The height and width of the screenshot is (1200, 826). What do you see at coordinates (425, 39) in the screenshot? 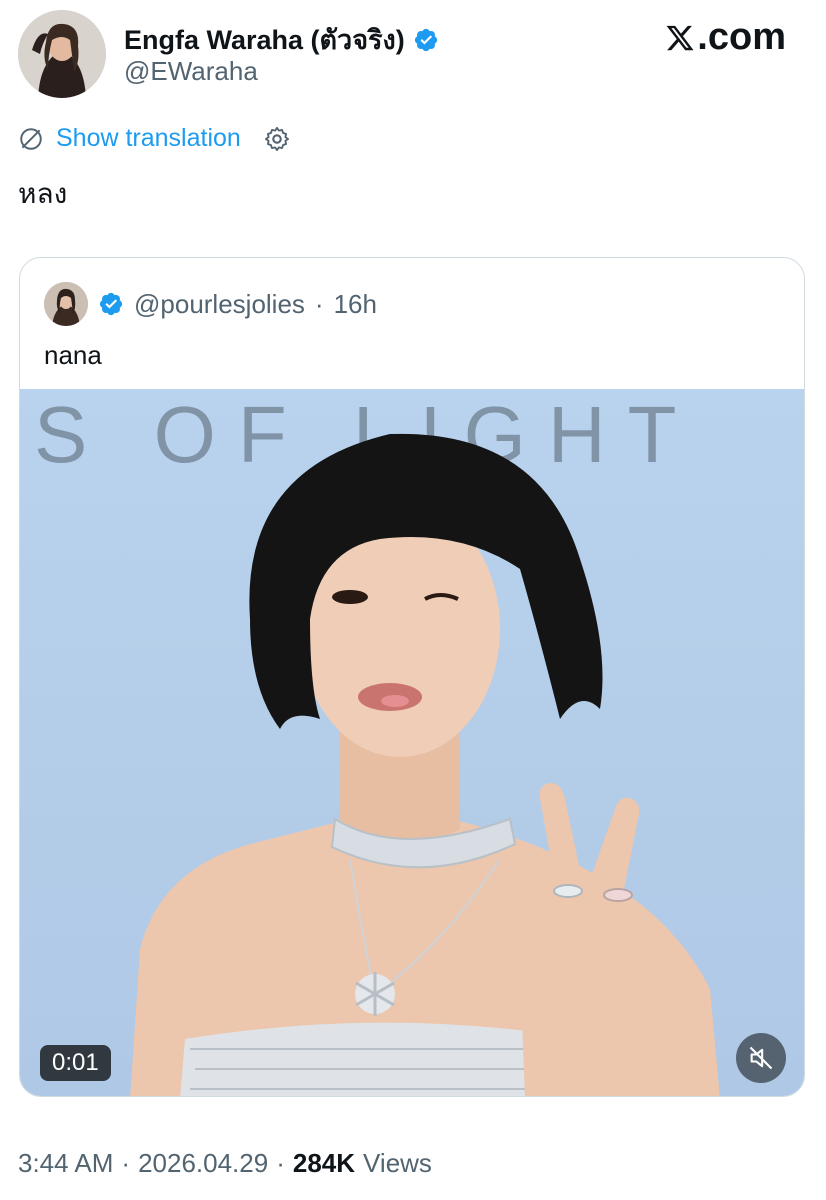
I see `verified-badge-icon` at bounding box center [425, 39].